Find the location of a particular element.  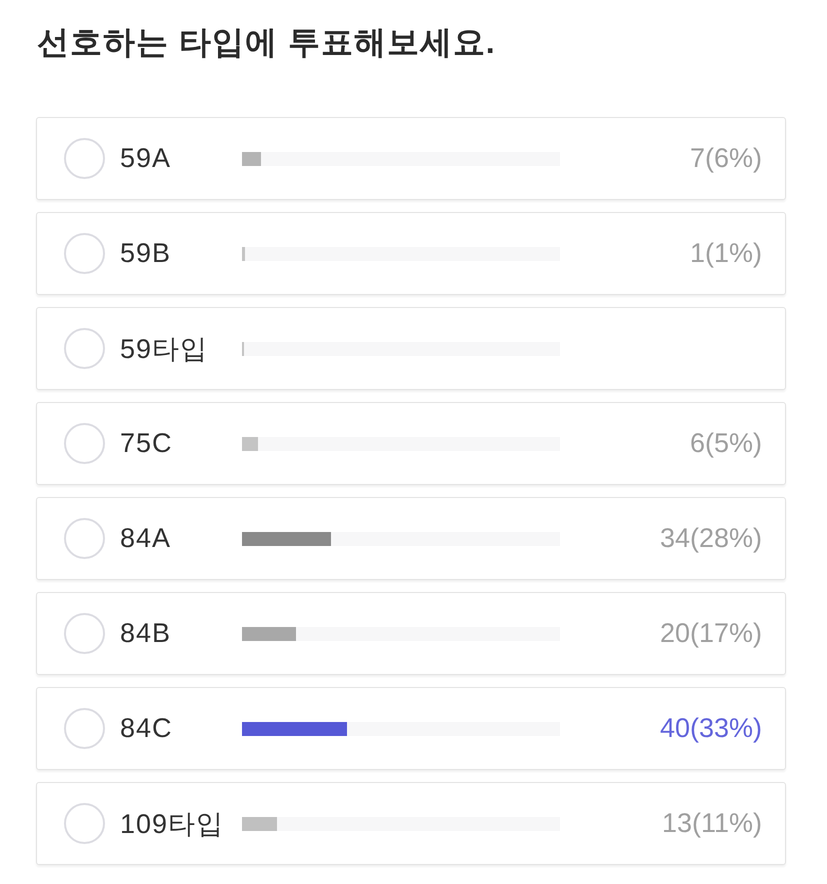

vote-count: 20(17%) is located at coordinates (711, 633).